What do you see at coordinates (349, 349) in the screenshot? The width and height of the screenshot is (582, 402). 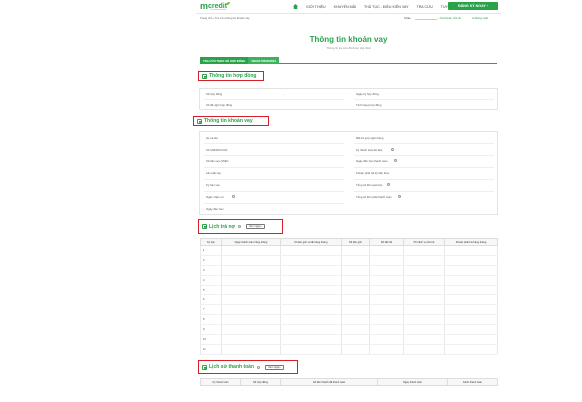 I see `table-row: 11` at bounding box center [349, 349].